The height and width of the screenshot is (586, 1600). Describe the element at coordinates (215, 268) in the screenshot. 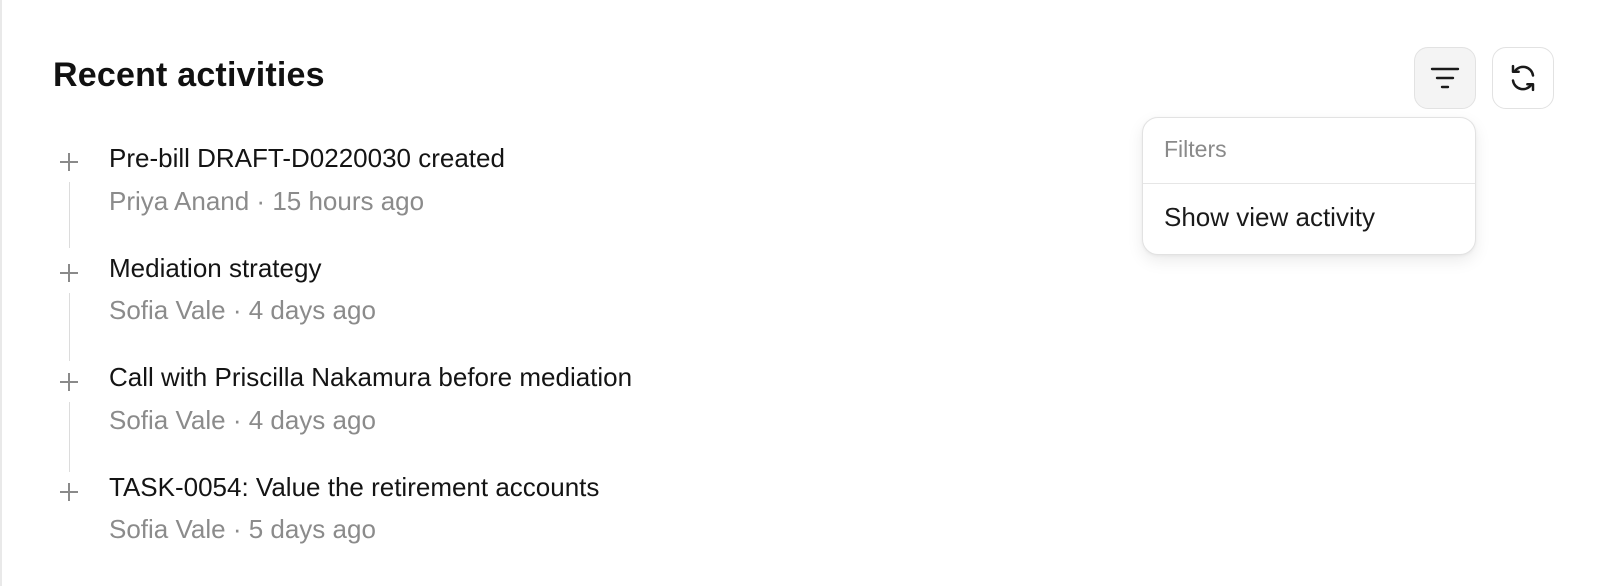

I see `activity-title: Mediation strategy` at that location.